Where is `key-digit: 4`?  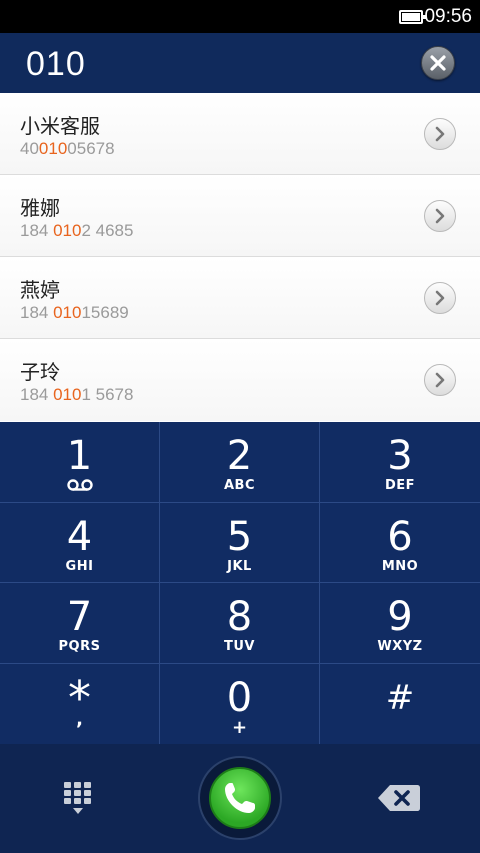
key-digit: 4 is located at coordinates (79, 536).